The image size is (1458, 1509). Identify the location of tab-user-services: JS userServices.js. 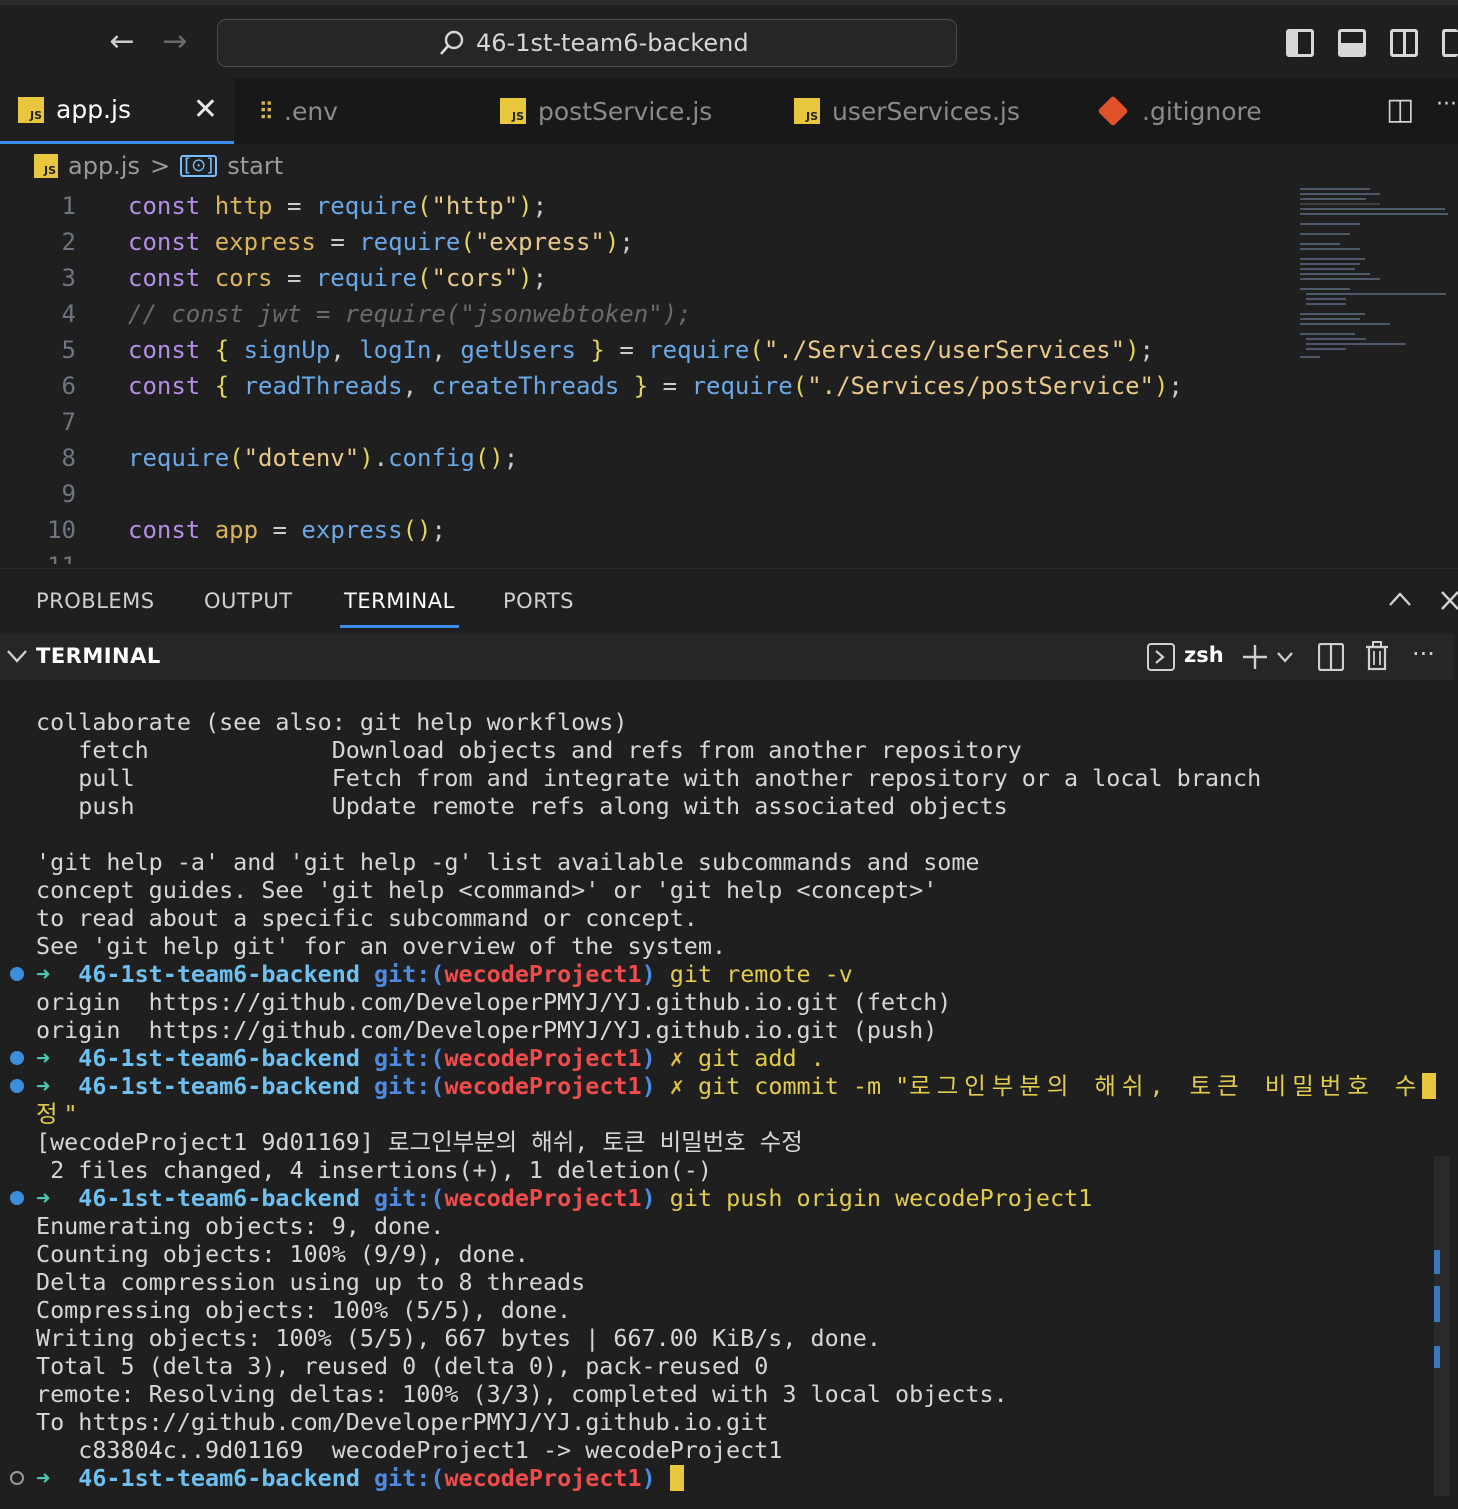
(926, 111).